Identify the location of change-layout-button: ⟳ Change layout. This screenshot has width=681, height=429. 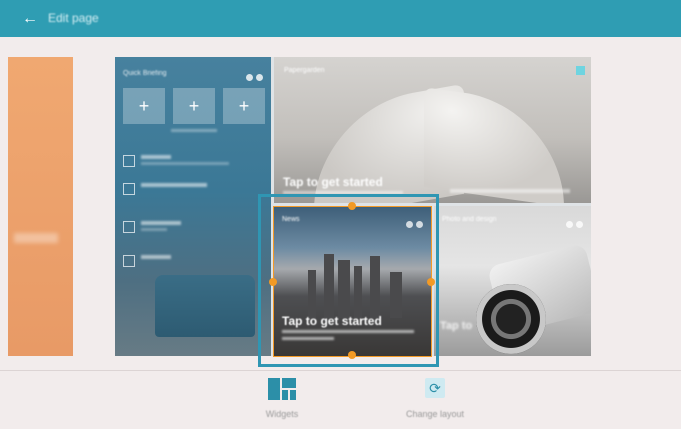
(435, 398).